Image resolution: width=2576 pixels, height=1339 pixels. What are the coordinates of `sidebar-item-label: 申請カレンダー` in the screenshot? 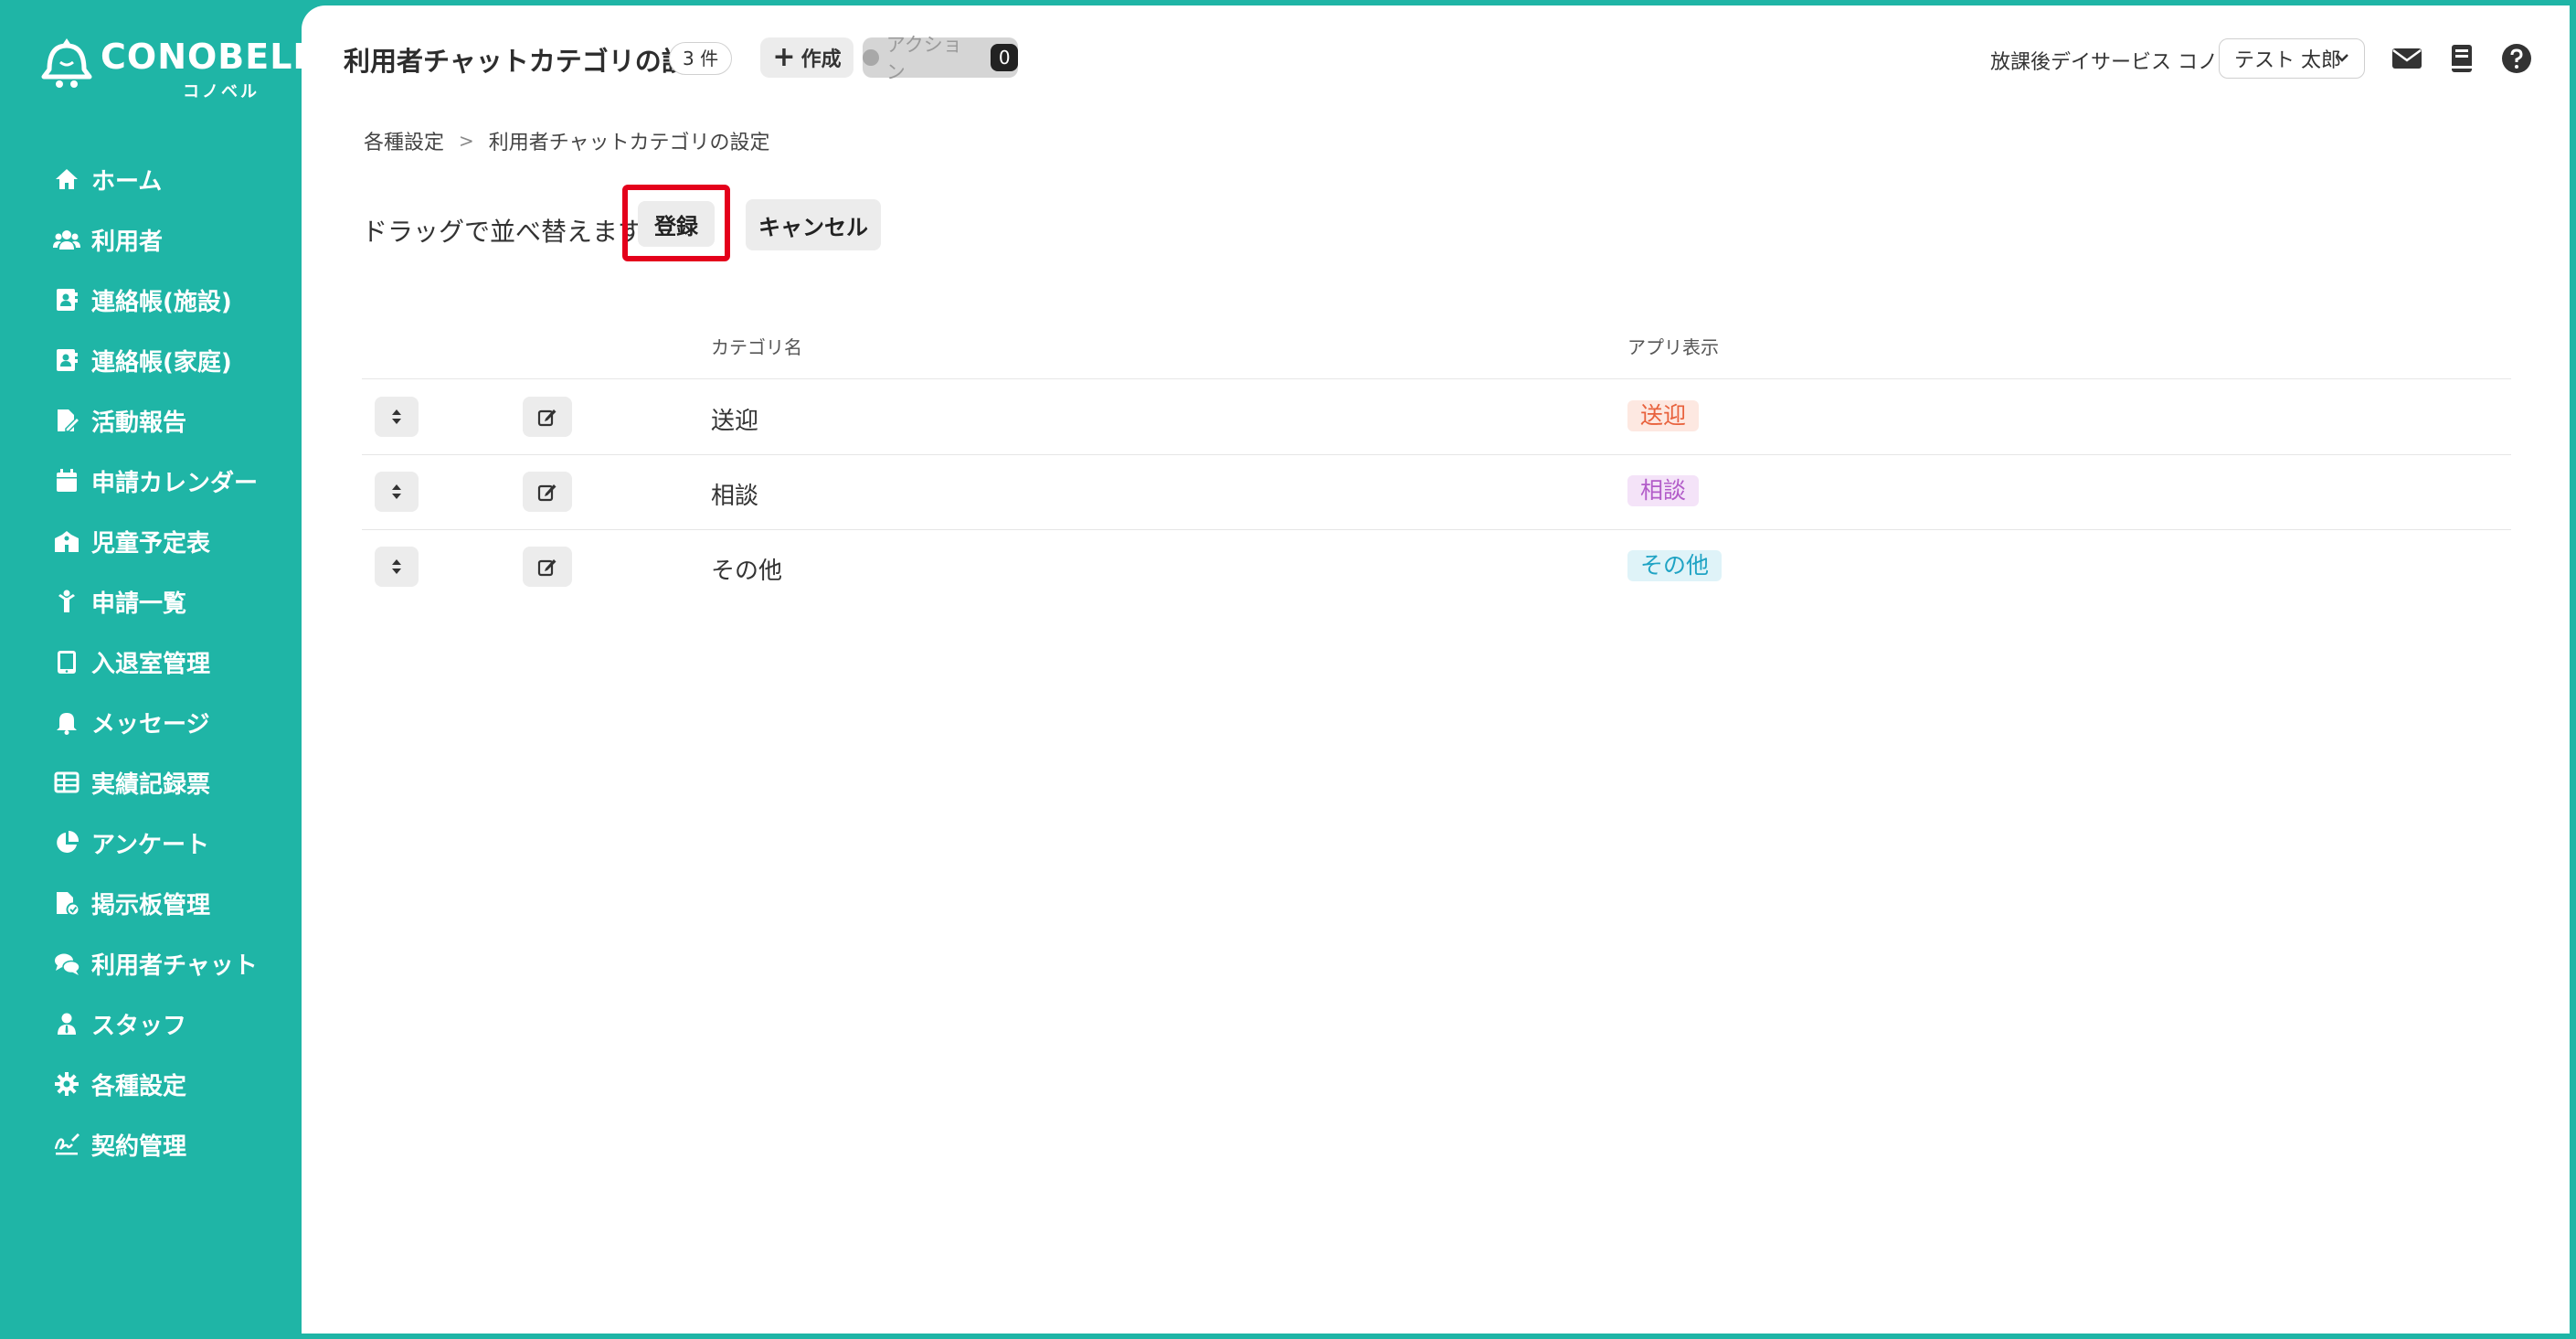 It's located at (175, 483).